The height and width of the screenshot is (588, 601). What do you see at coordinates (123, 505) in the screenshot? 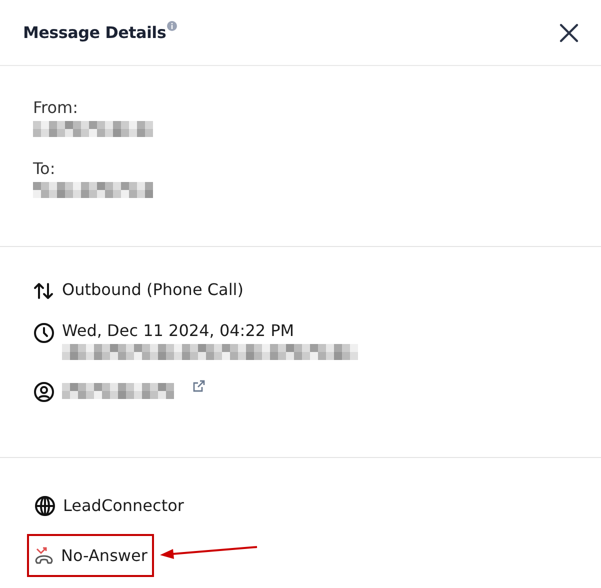
I see `detail-text: LeadConnector` at bounding box center [123, 505].